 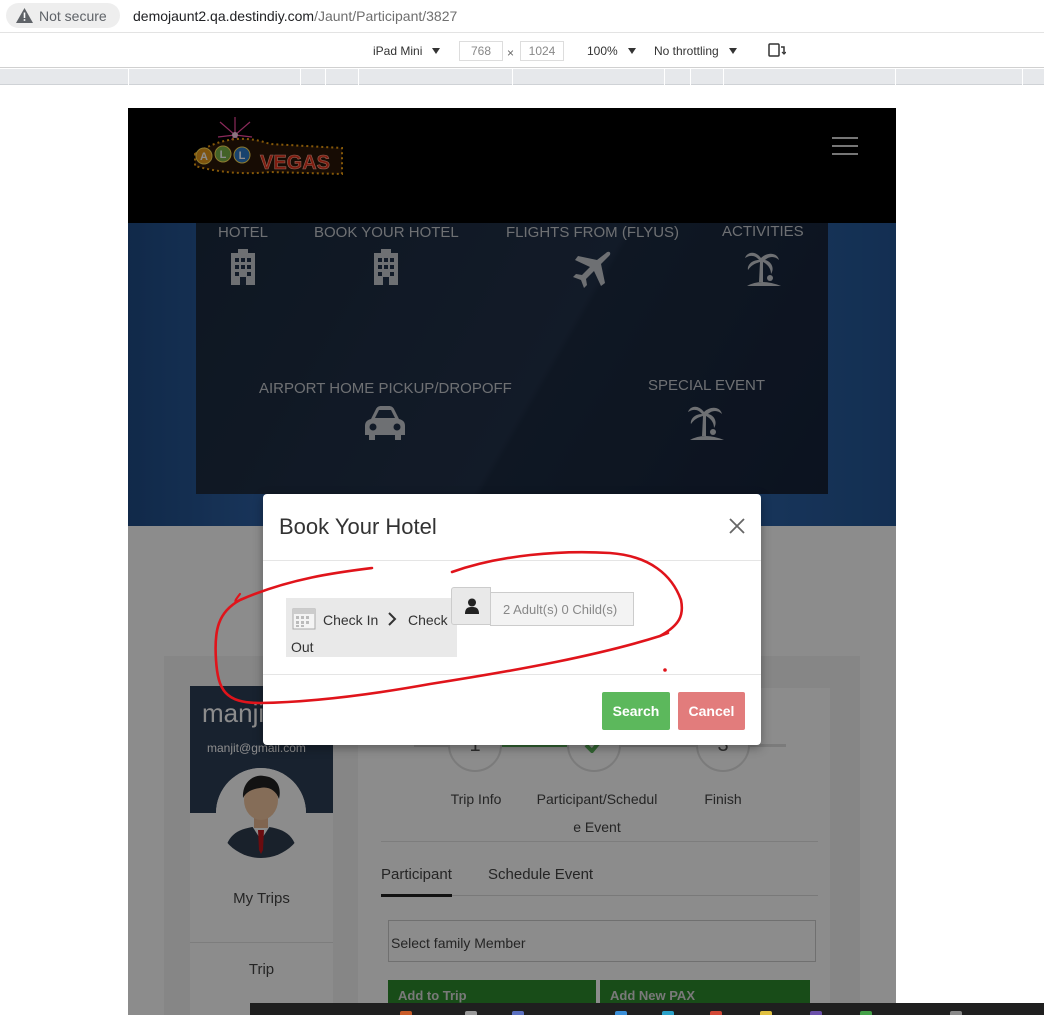 What do you see at coordinates (636, 711) in the screenshot?
I see `search-button: Search` at bounding box center [636, 711].